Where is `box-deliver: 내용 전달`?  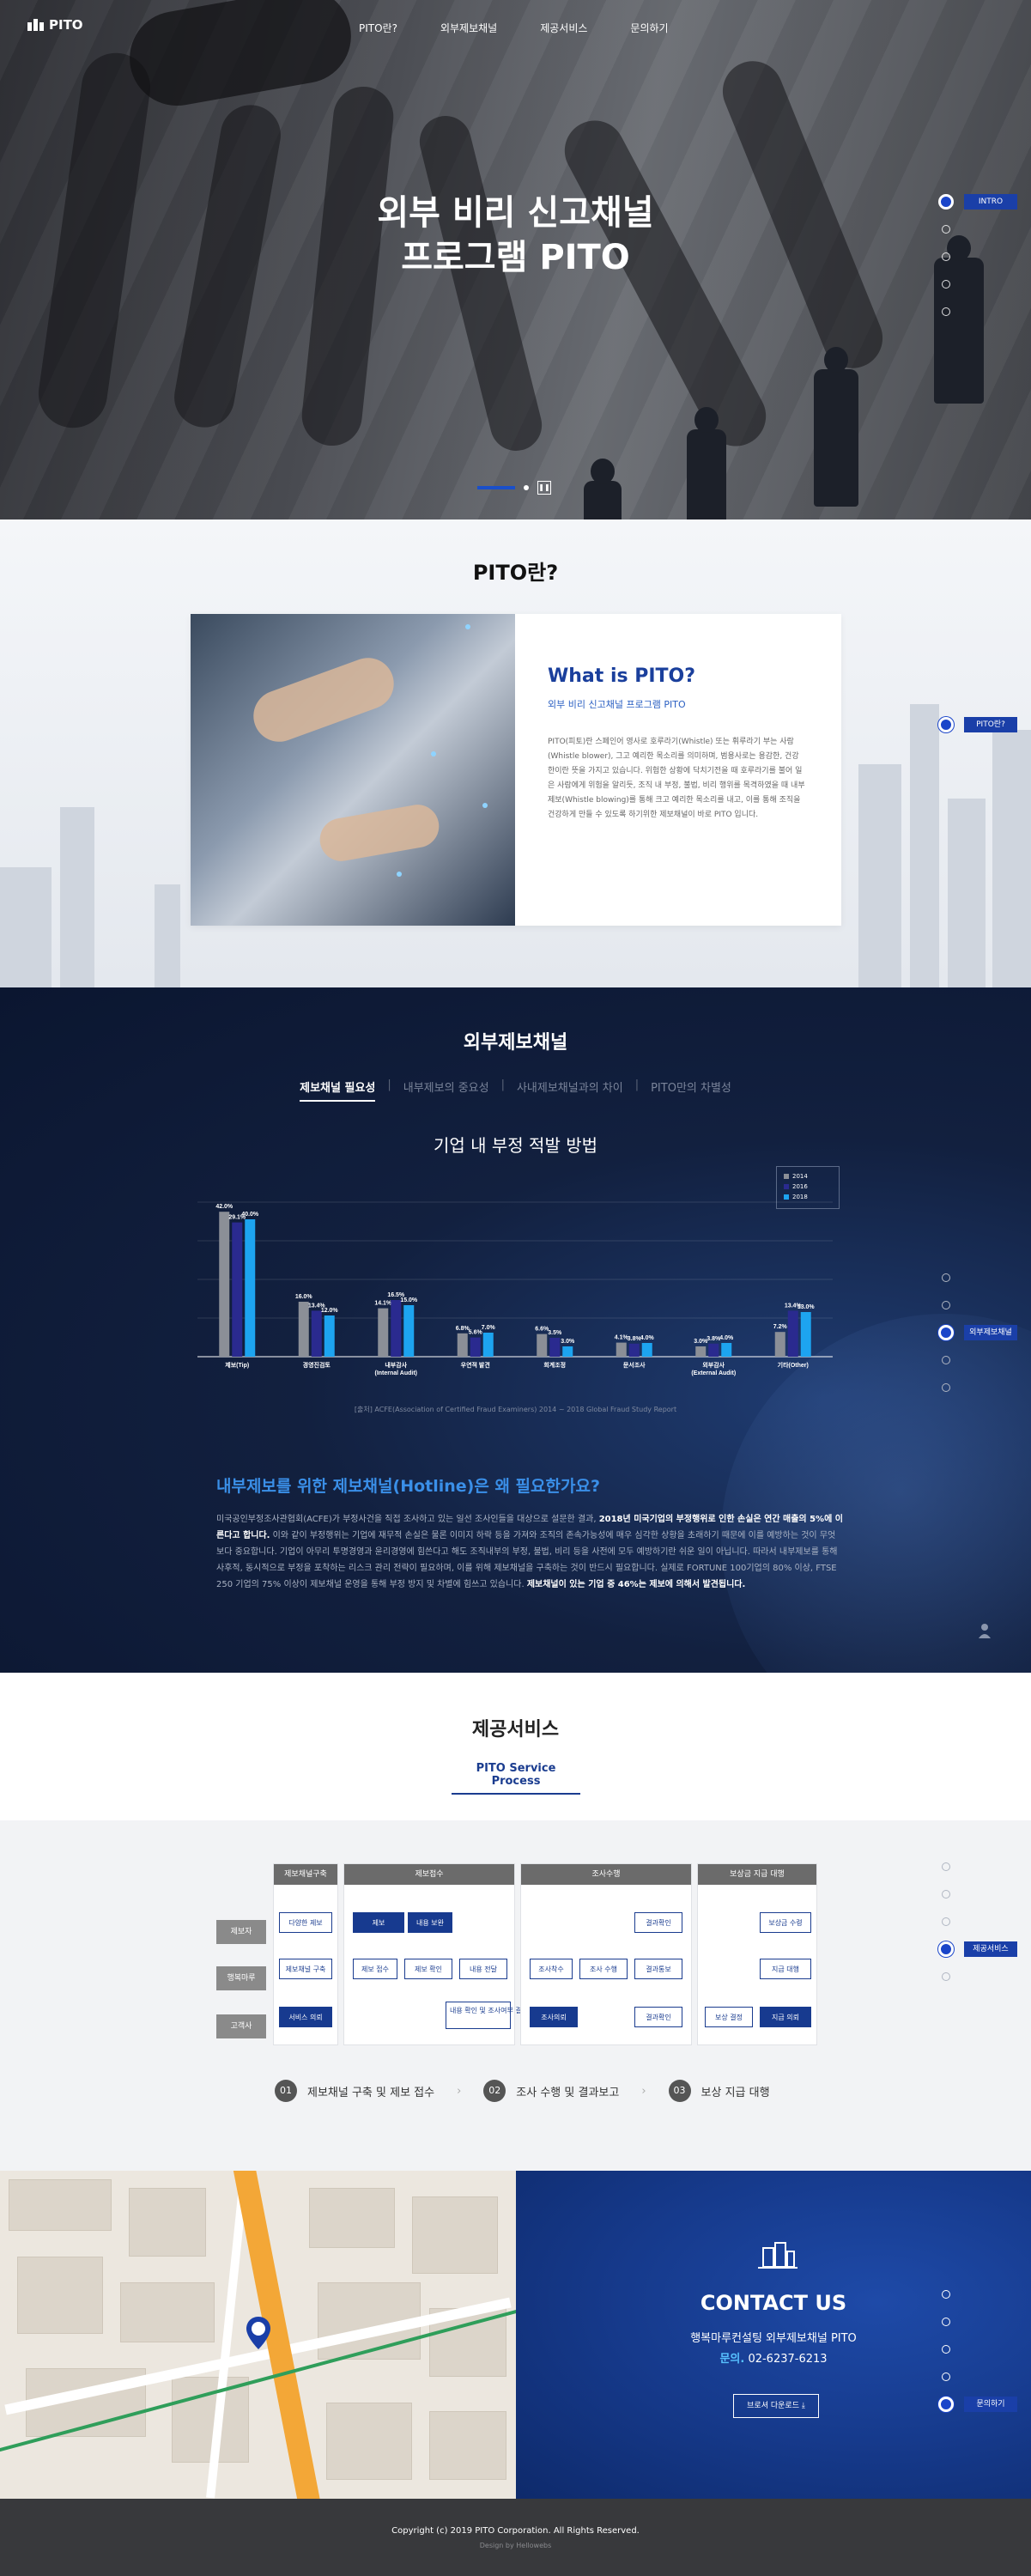
box-deliver: 내용 전달 is located at coordinates (483, 1969).